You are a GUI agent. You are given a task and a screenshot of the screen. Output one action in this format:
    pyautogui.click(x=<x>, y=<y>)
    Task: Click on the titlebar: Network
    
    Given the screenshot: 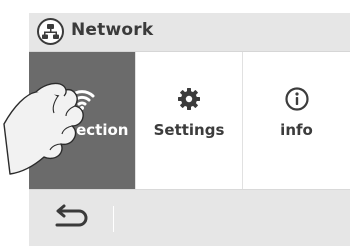 What is the action you would take?
    pyautogui.click(x=189, y=32)
    